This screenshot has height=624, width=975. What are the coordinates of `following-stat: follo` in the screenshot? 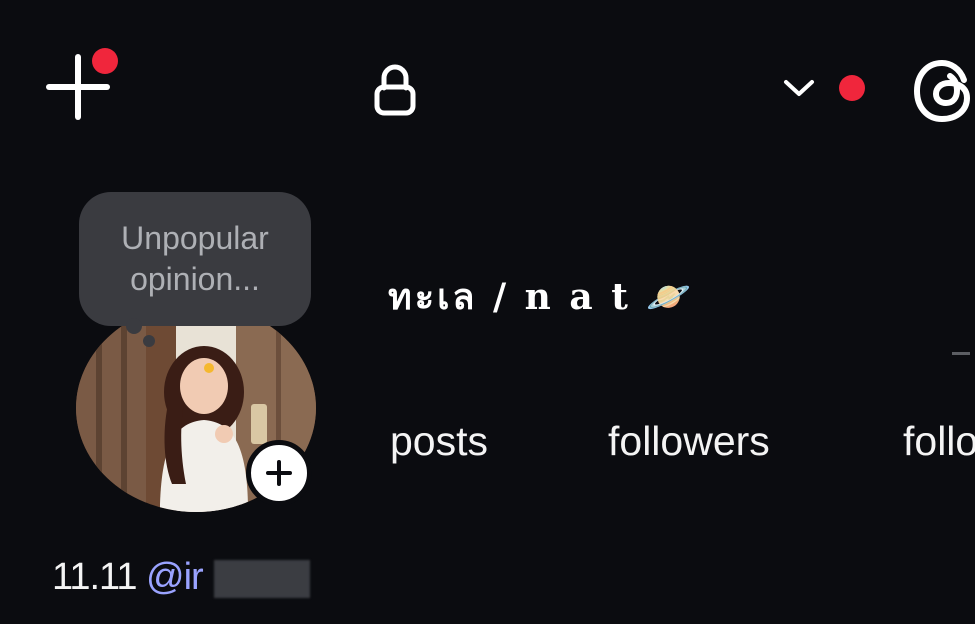 It's located at (939, 441).